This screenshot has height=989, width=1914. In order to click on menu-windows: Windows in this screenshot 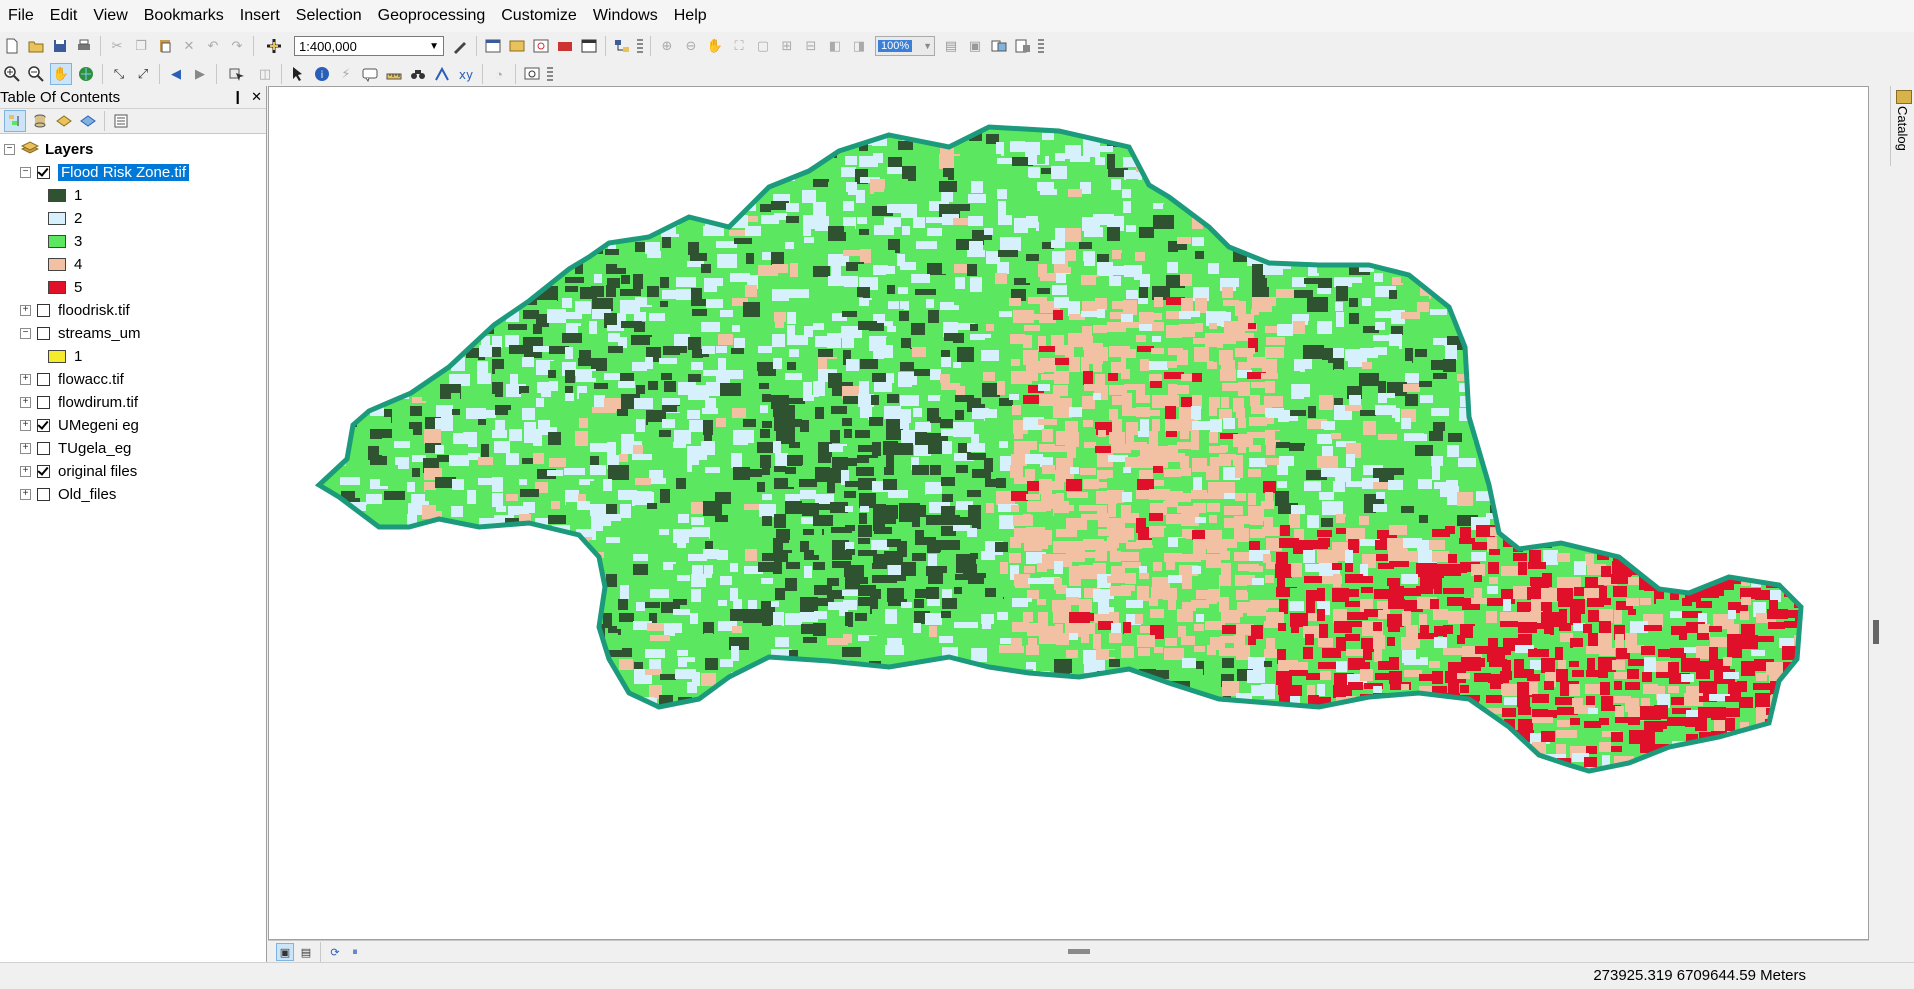, I will do `click(625, 16)`.